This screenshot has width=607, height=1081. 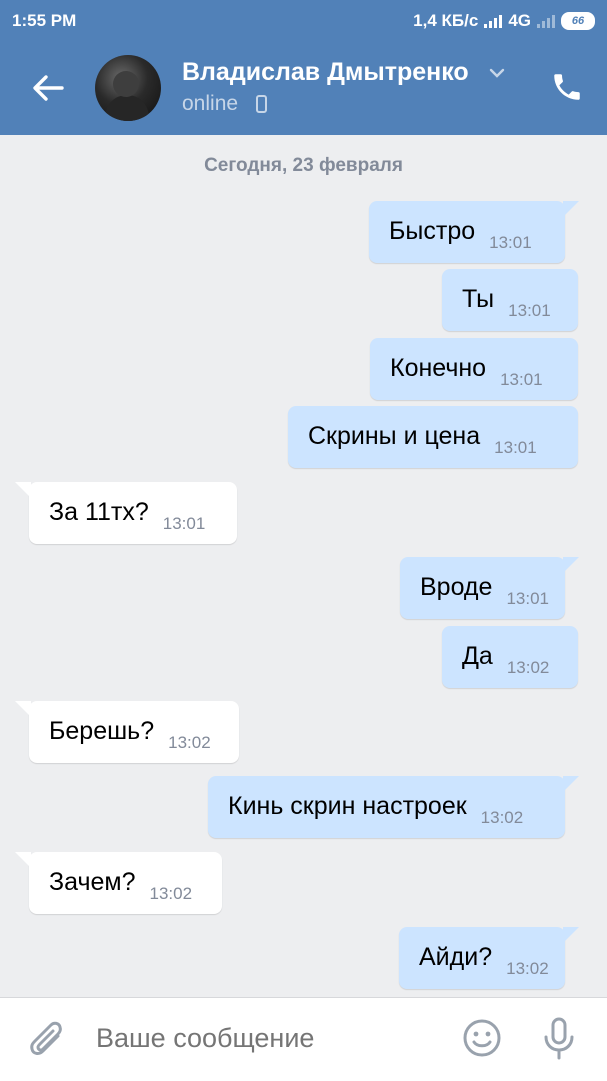 I want to click on contact-name: Владислав Дмытренко, so click(x=325, y=72).